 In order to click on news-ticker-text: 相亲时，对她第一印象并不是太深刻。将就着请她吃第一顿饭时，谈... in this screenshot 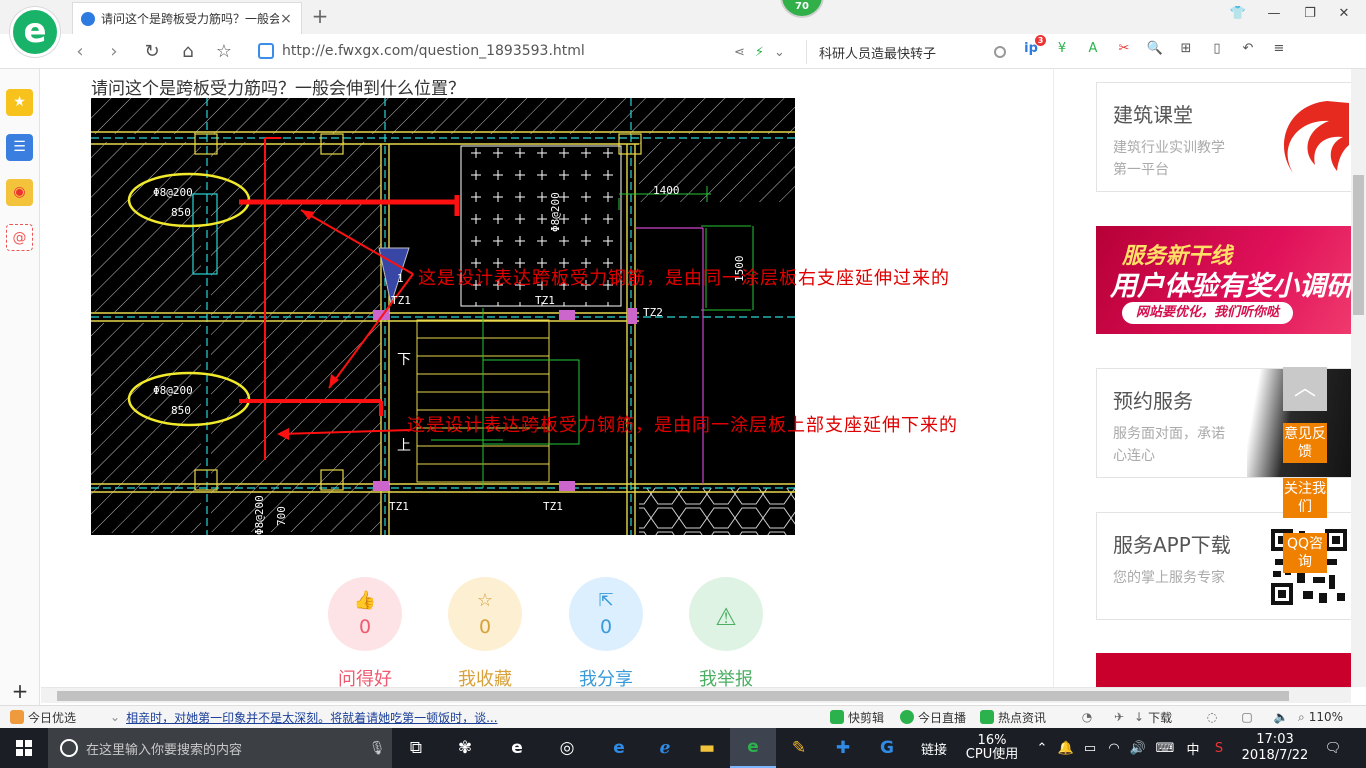, I will do `click(311, 717)`.